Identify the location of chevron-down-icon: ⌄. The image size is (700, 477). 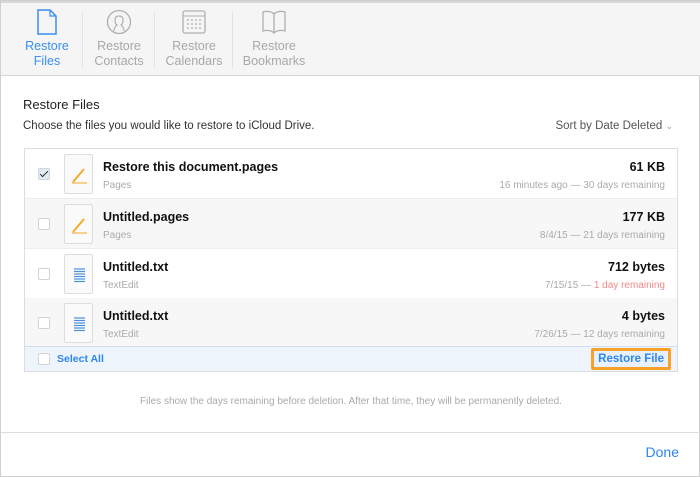
(669, 126).